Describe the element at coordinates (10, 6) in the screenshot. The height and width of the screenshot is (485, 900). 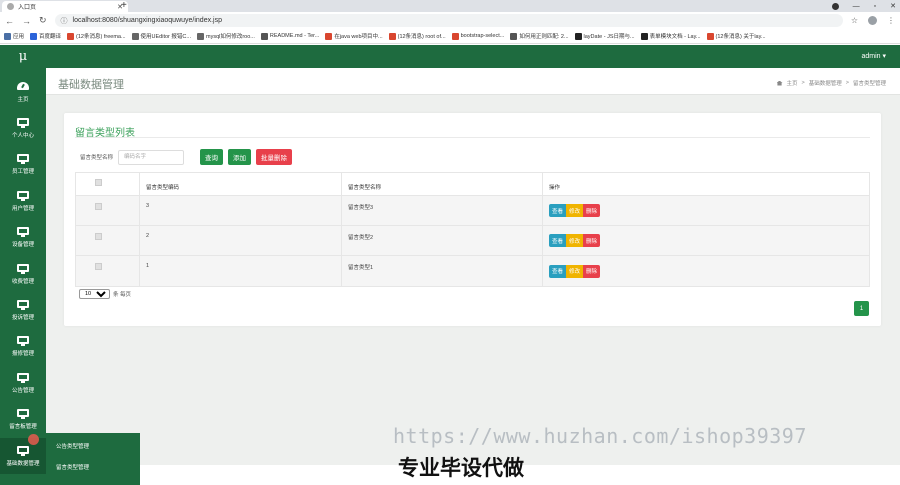
I see `favicon-icon` at that location.